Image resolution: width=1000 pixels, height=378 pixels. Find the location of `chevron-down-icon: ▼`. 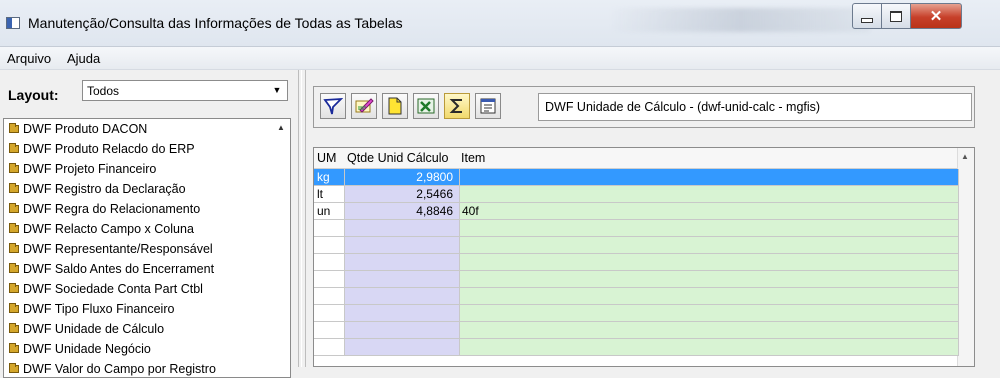

chevron-down-icon: ▼ is located at coordinates (277, 90).